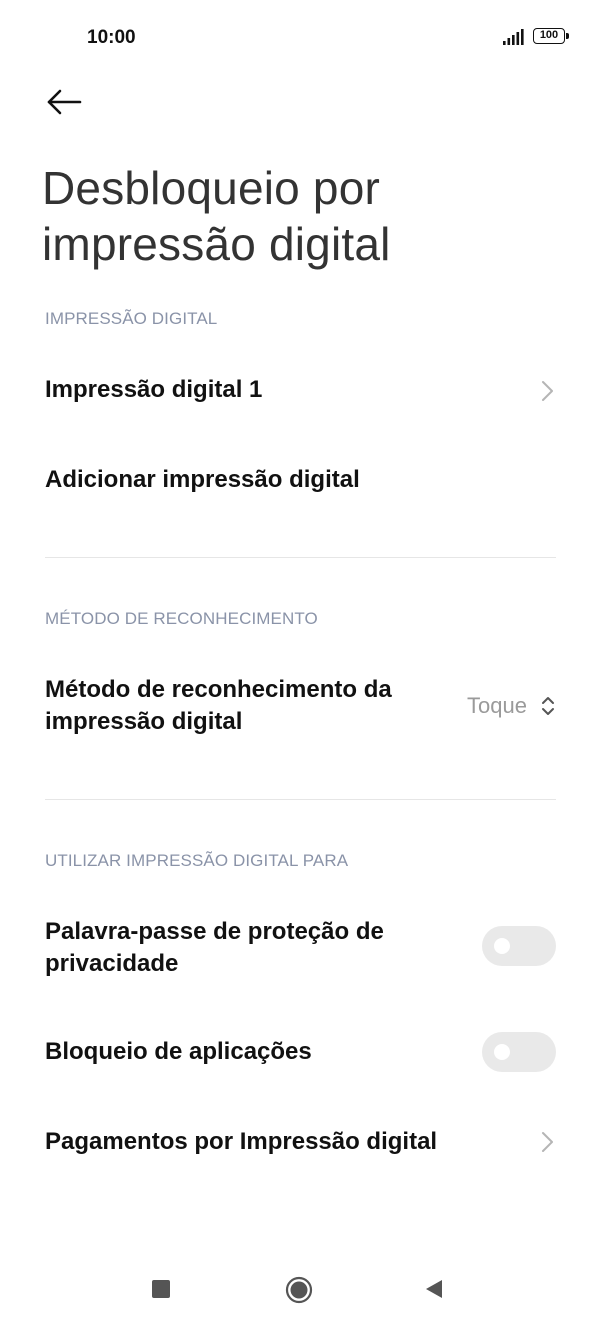 The image size is (601, 1336). I want to click on fingerprint-1-item: Impressão digital 1, so click(300, 392).